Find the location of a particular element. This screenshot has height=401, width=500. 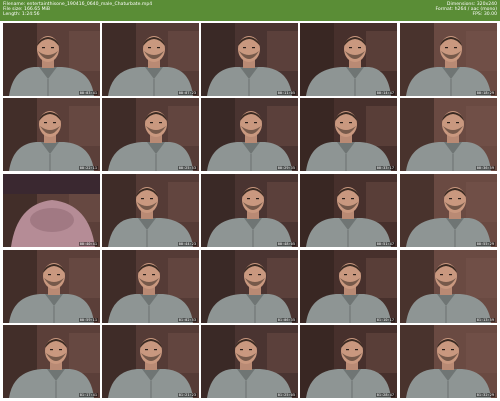

video-thumbnail: 00:18:29 is located at coordinates (448, 59).